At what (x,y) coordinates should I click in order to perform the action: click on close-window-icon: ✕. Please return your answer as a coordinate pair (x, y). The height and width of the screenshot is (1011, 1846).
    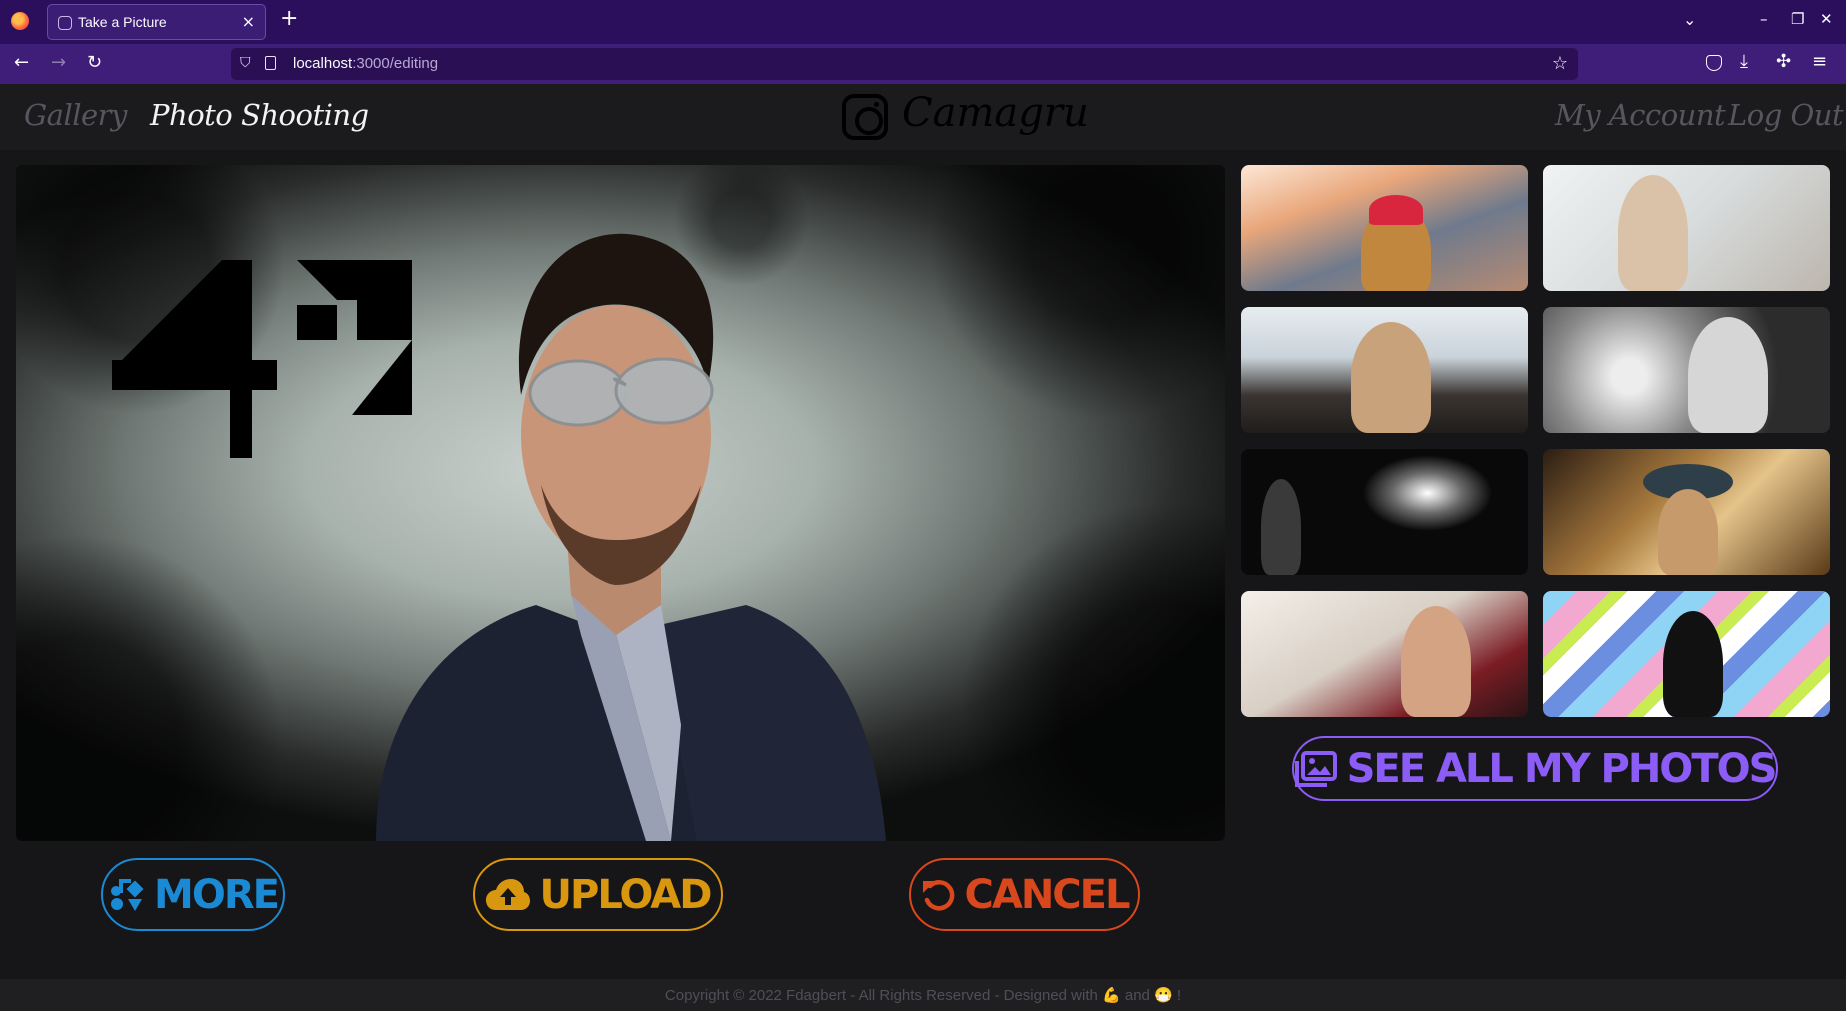
    Looking at the image, I should click on (1826, 19).